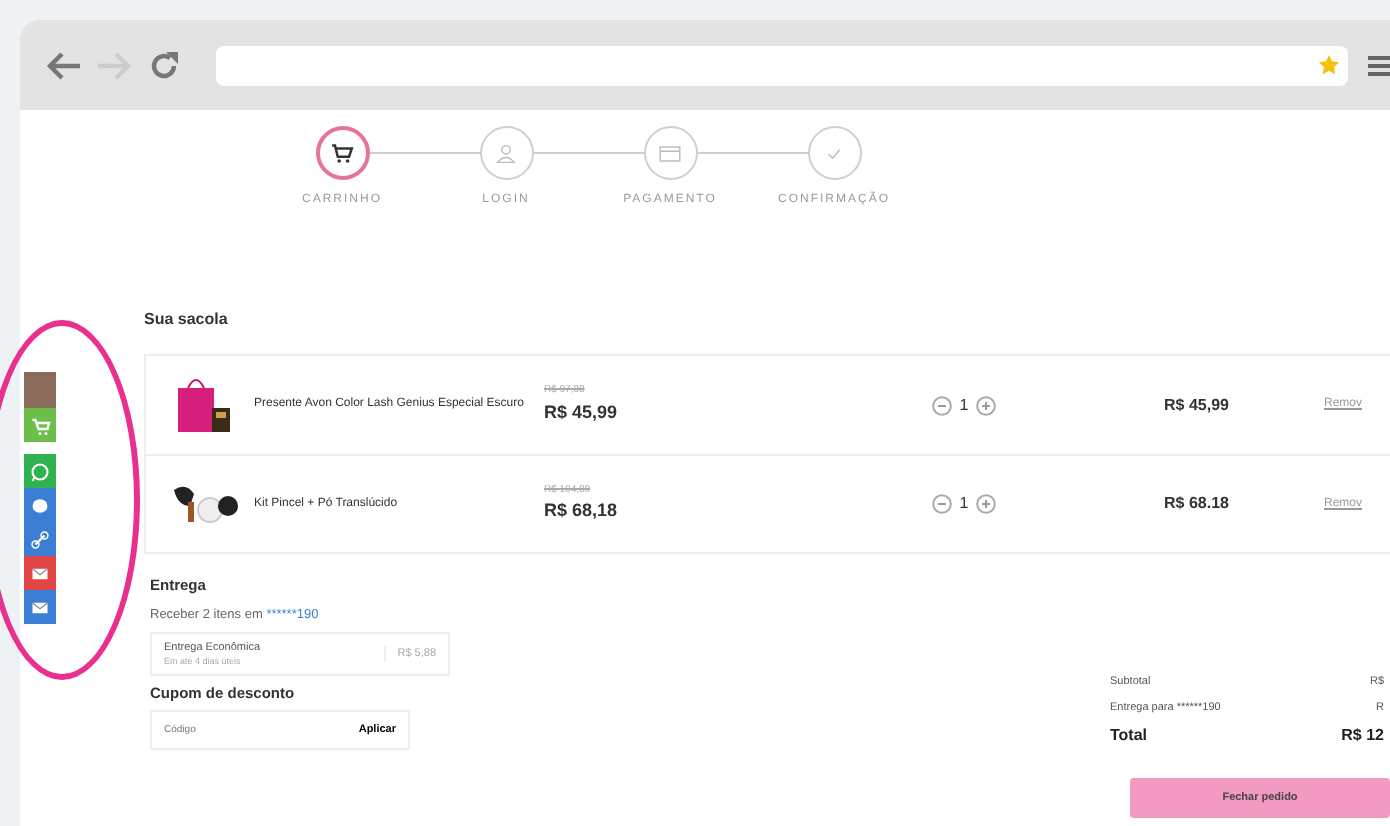  What do you see at coordinates (187, 320) in the screenshot?
I see `bag-title: Sua sacola` at bounding box center [187, 320].